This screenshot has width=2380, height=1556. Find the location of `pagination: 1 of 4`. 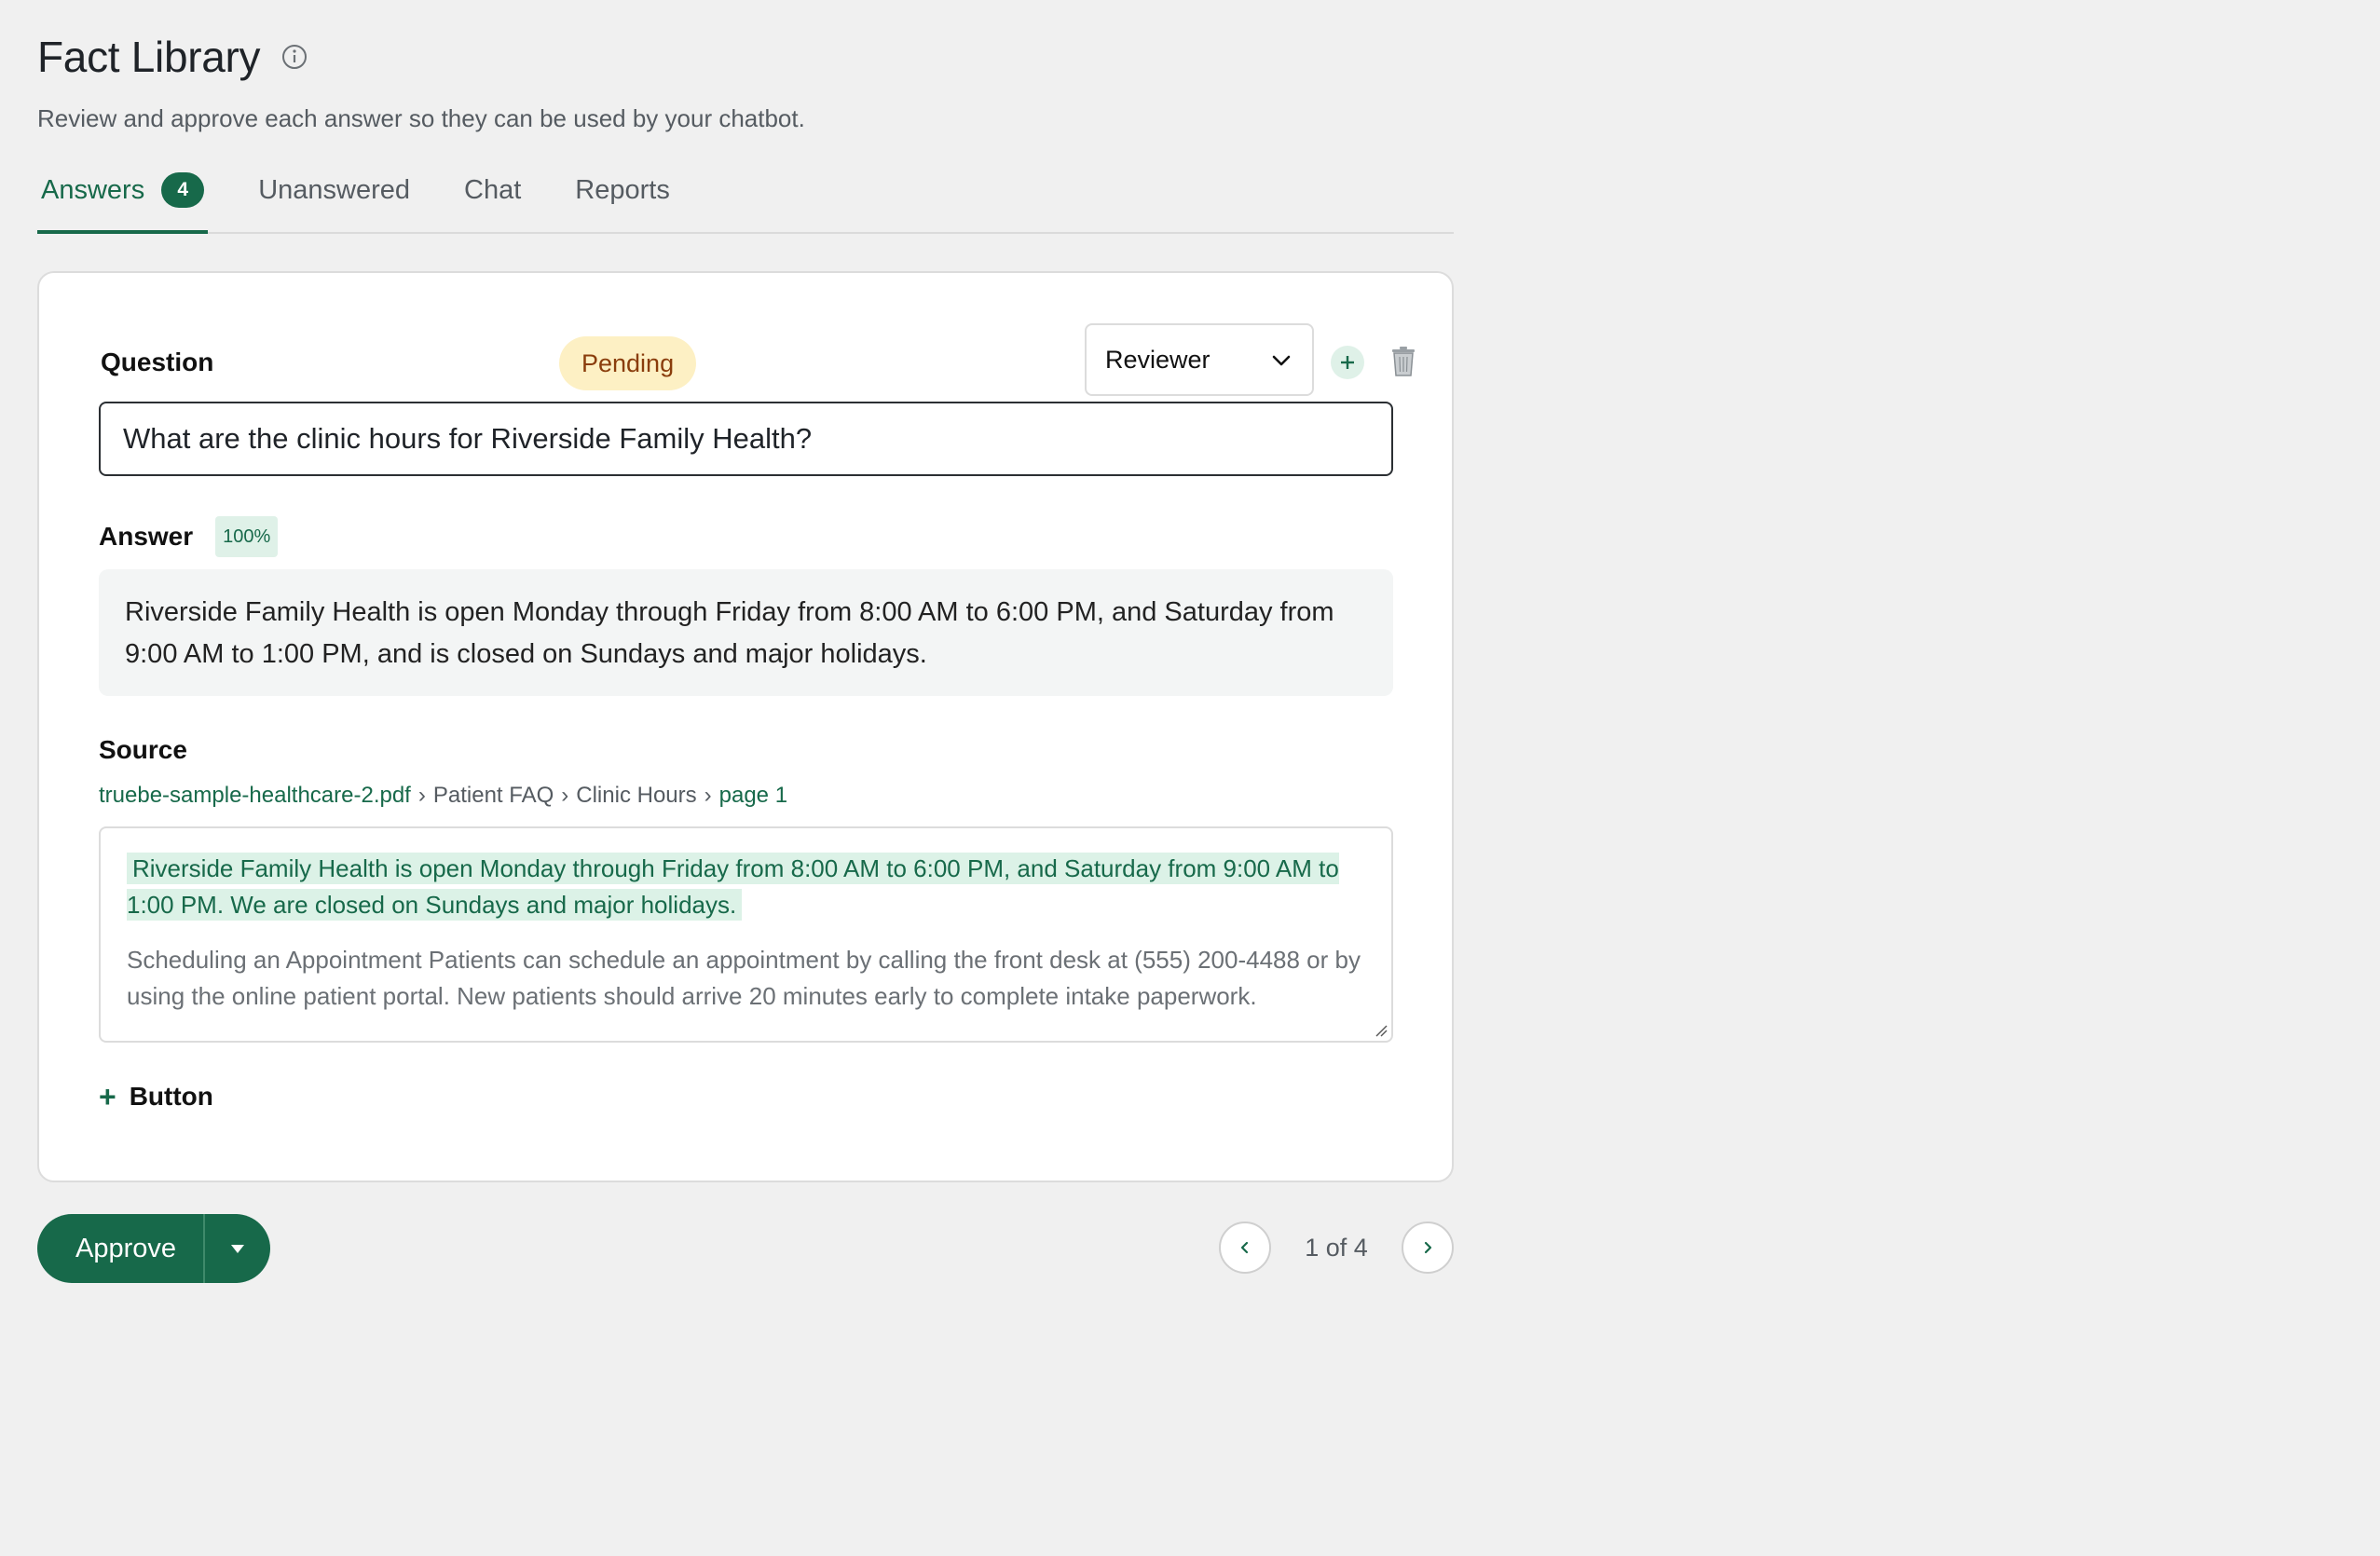

pagination: 1 of 4 is located at coordinates (1336, 1248).